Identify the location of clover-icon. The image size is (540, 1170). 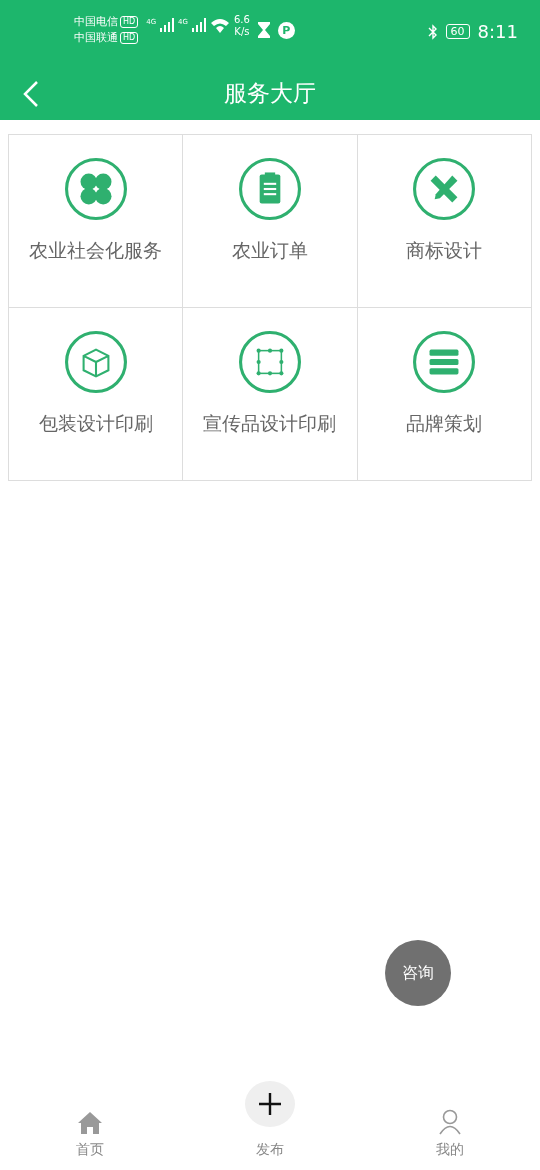
(95, 189).